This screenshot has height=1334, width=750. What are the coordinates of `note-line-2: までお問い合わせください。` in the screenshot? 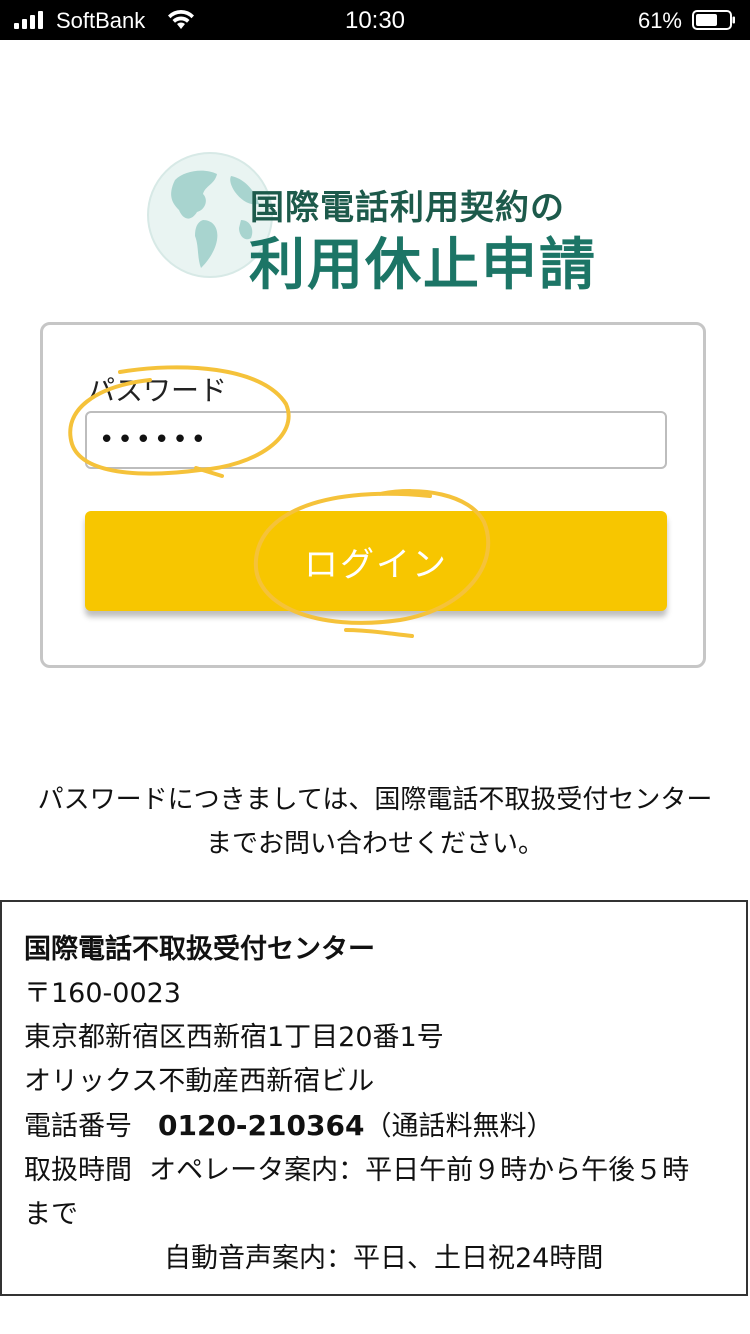 It's located at (374, 844).